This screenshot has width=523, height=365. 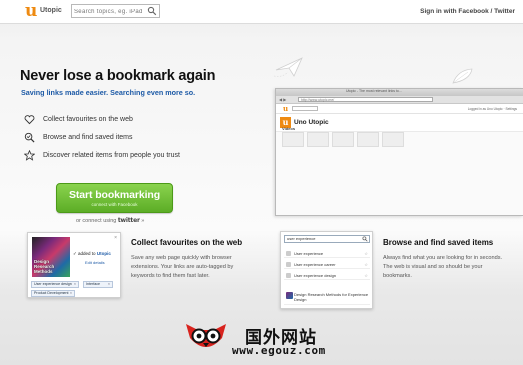 I want to click on search-result-item: User experience ☆, so click(x=327, y=253).